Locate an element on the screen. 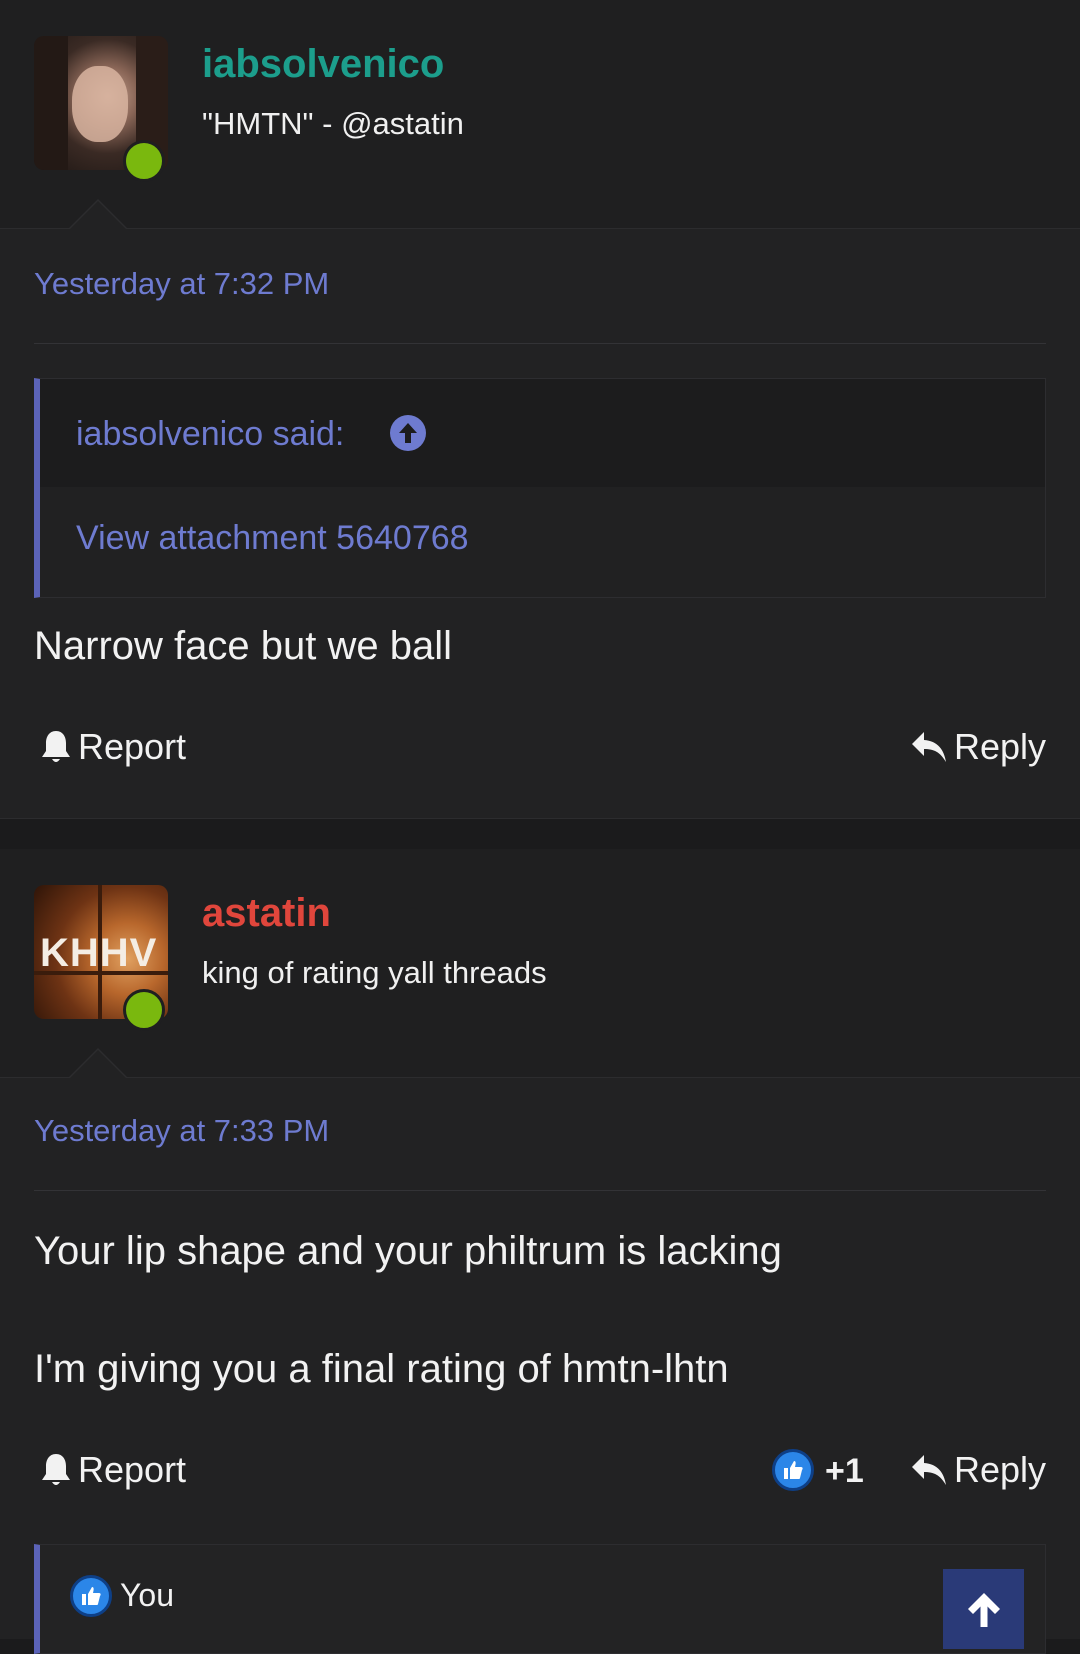 This screenshot has width=1080, height=1654. attachment-link: View attachment 5640768 is located at coordinates (272, 538).